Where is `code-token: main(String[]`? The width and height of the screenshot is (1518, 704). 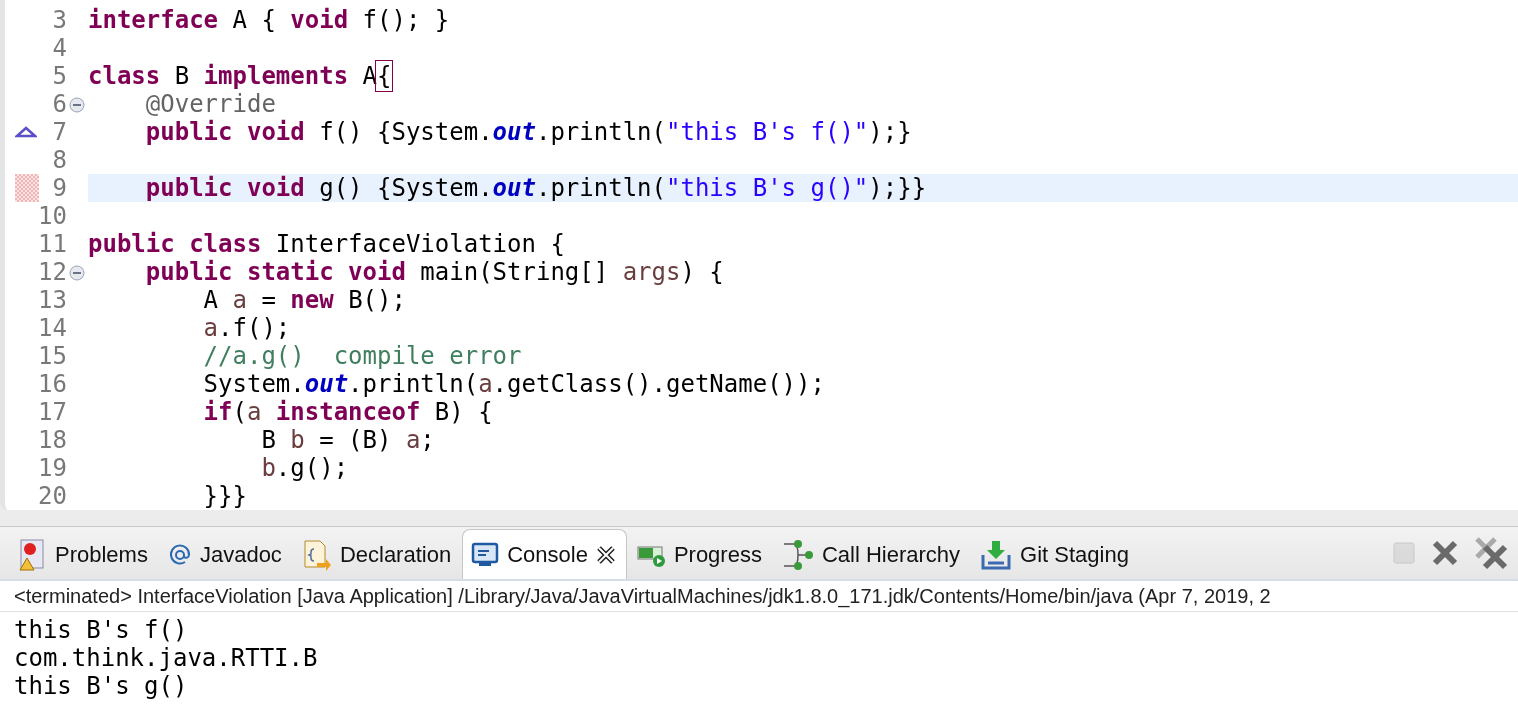 code-token: main(String[] is located at coordinates (514, 272).